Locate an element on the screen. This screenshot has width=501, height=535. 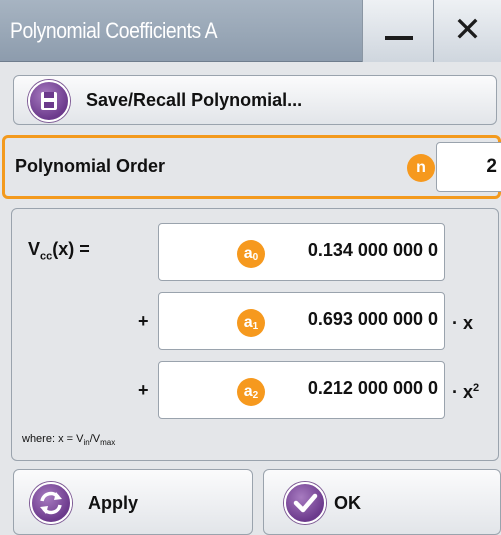
close-button: ✕ is located at coordinates (467, 31).